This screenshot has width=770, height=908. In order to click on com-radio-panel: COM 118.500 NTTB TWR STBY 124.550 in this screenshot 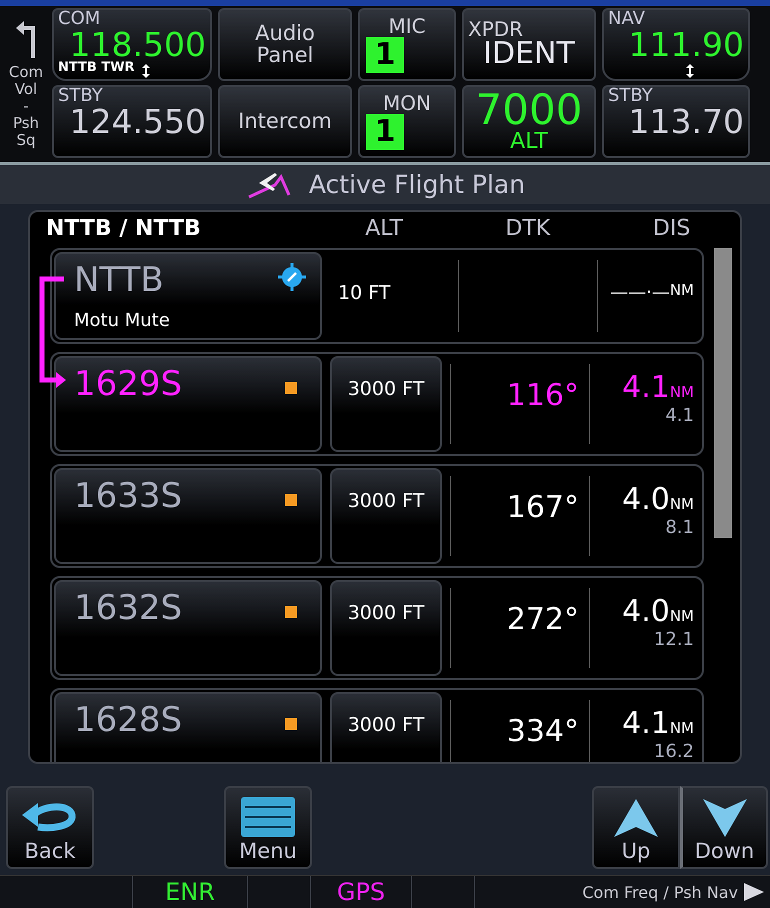, I will do `click(132, 83)`.